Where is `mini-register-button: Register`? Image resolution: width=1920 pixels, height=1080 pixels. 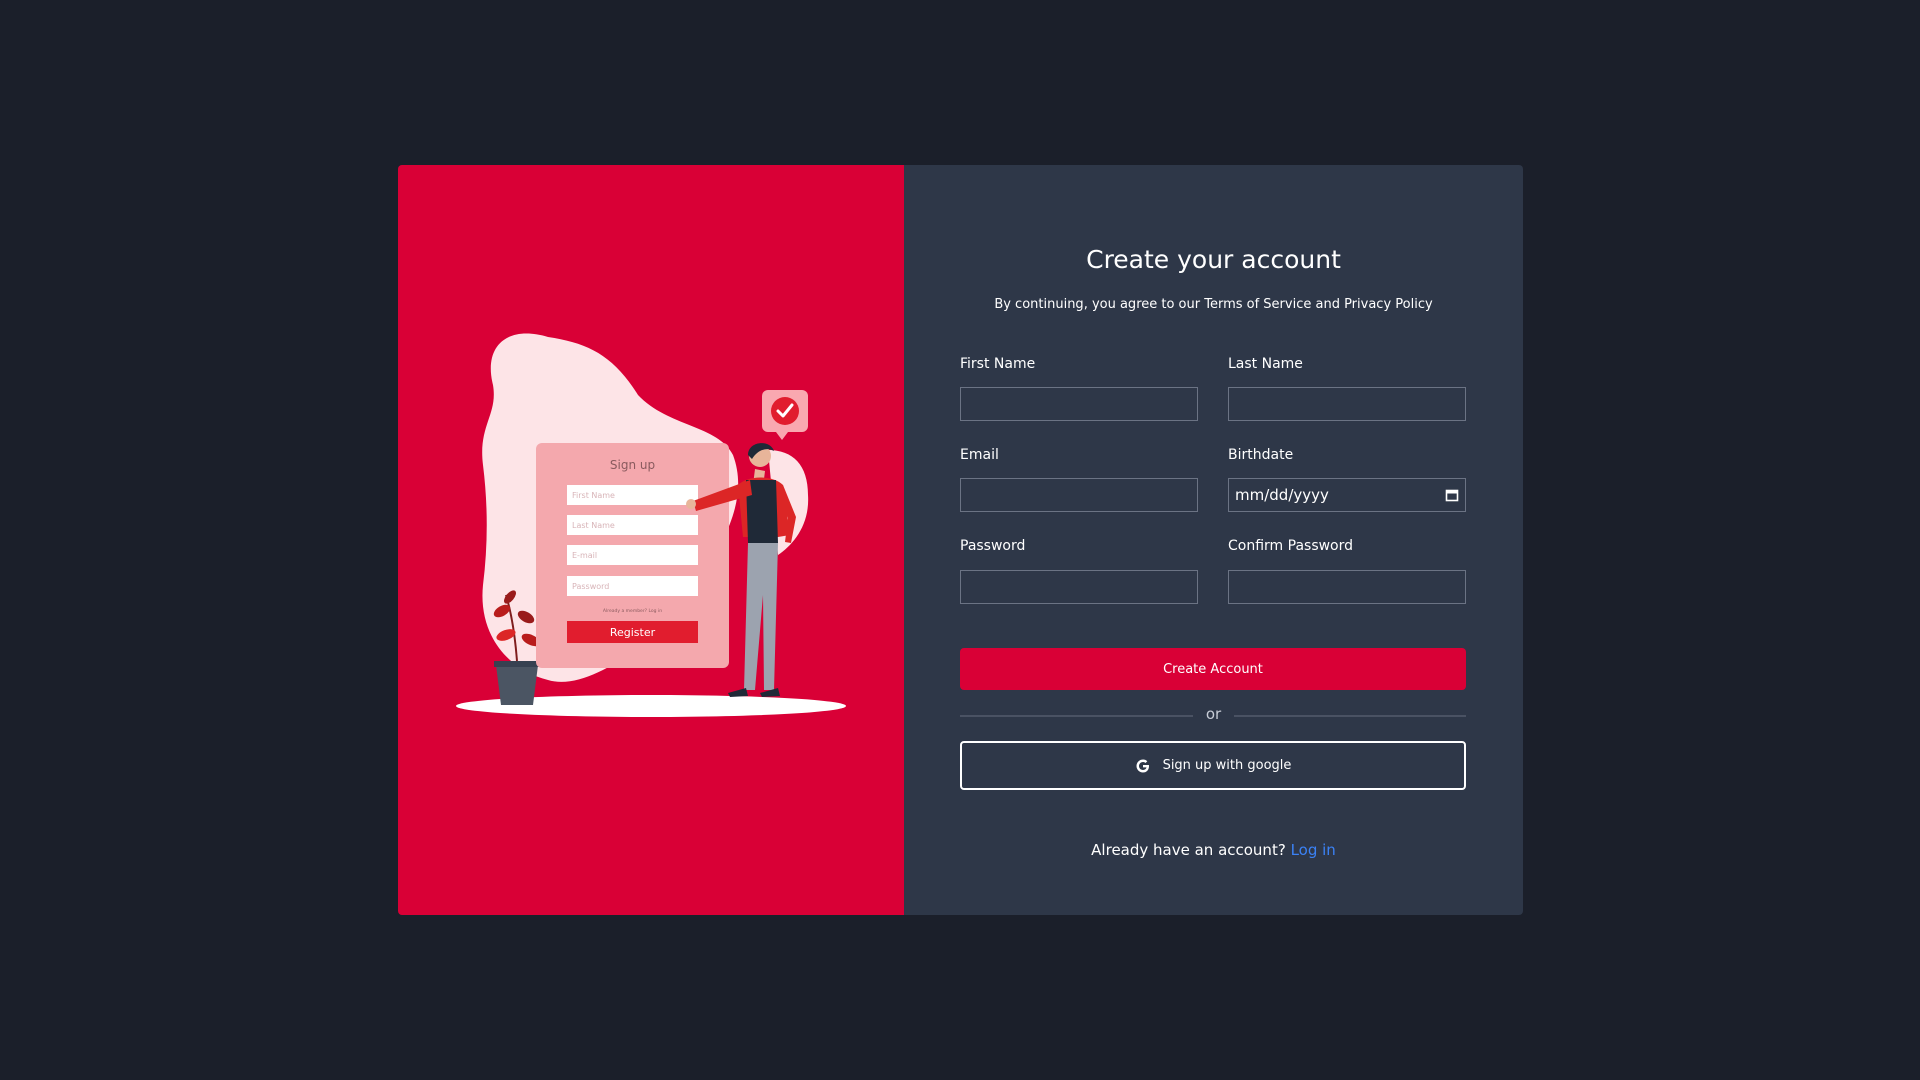
mini-register-button: Register is located at coordinates (633, 632).